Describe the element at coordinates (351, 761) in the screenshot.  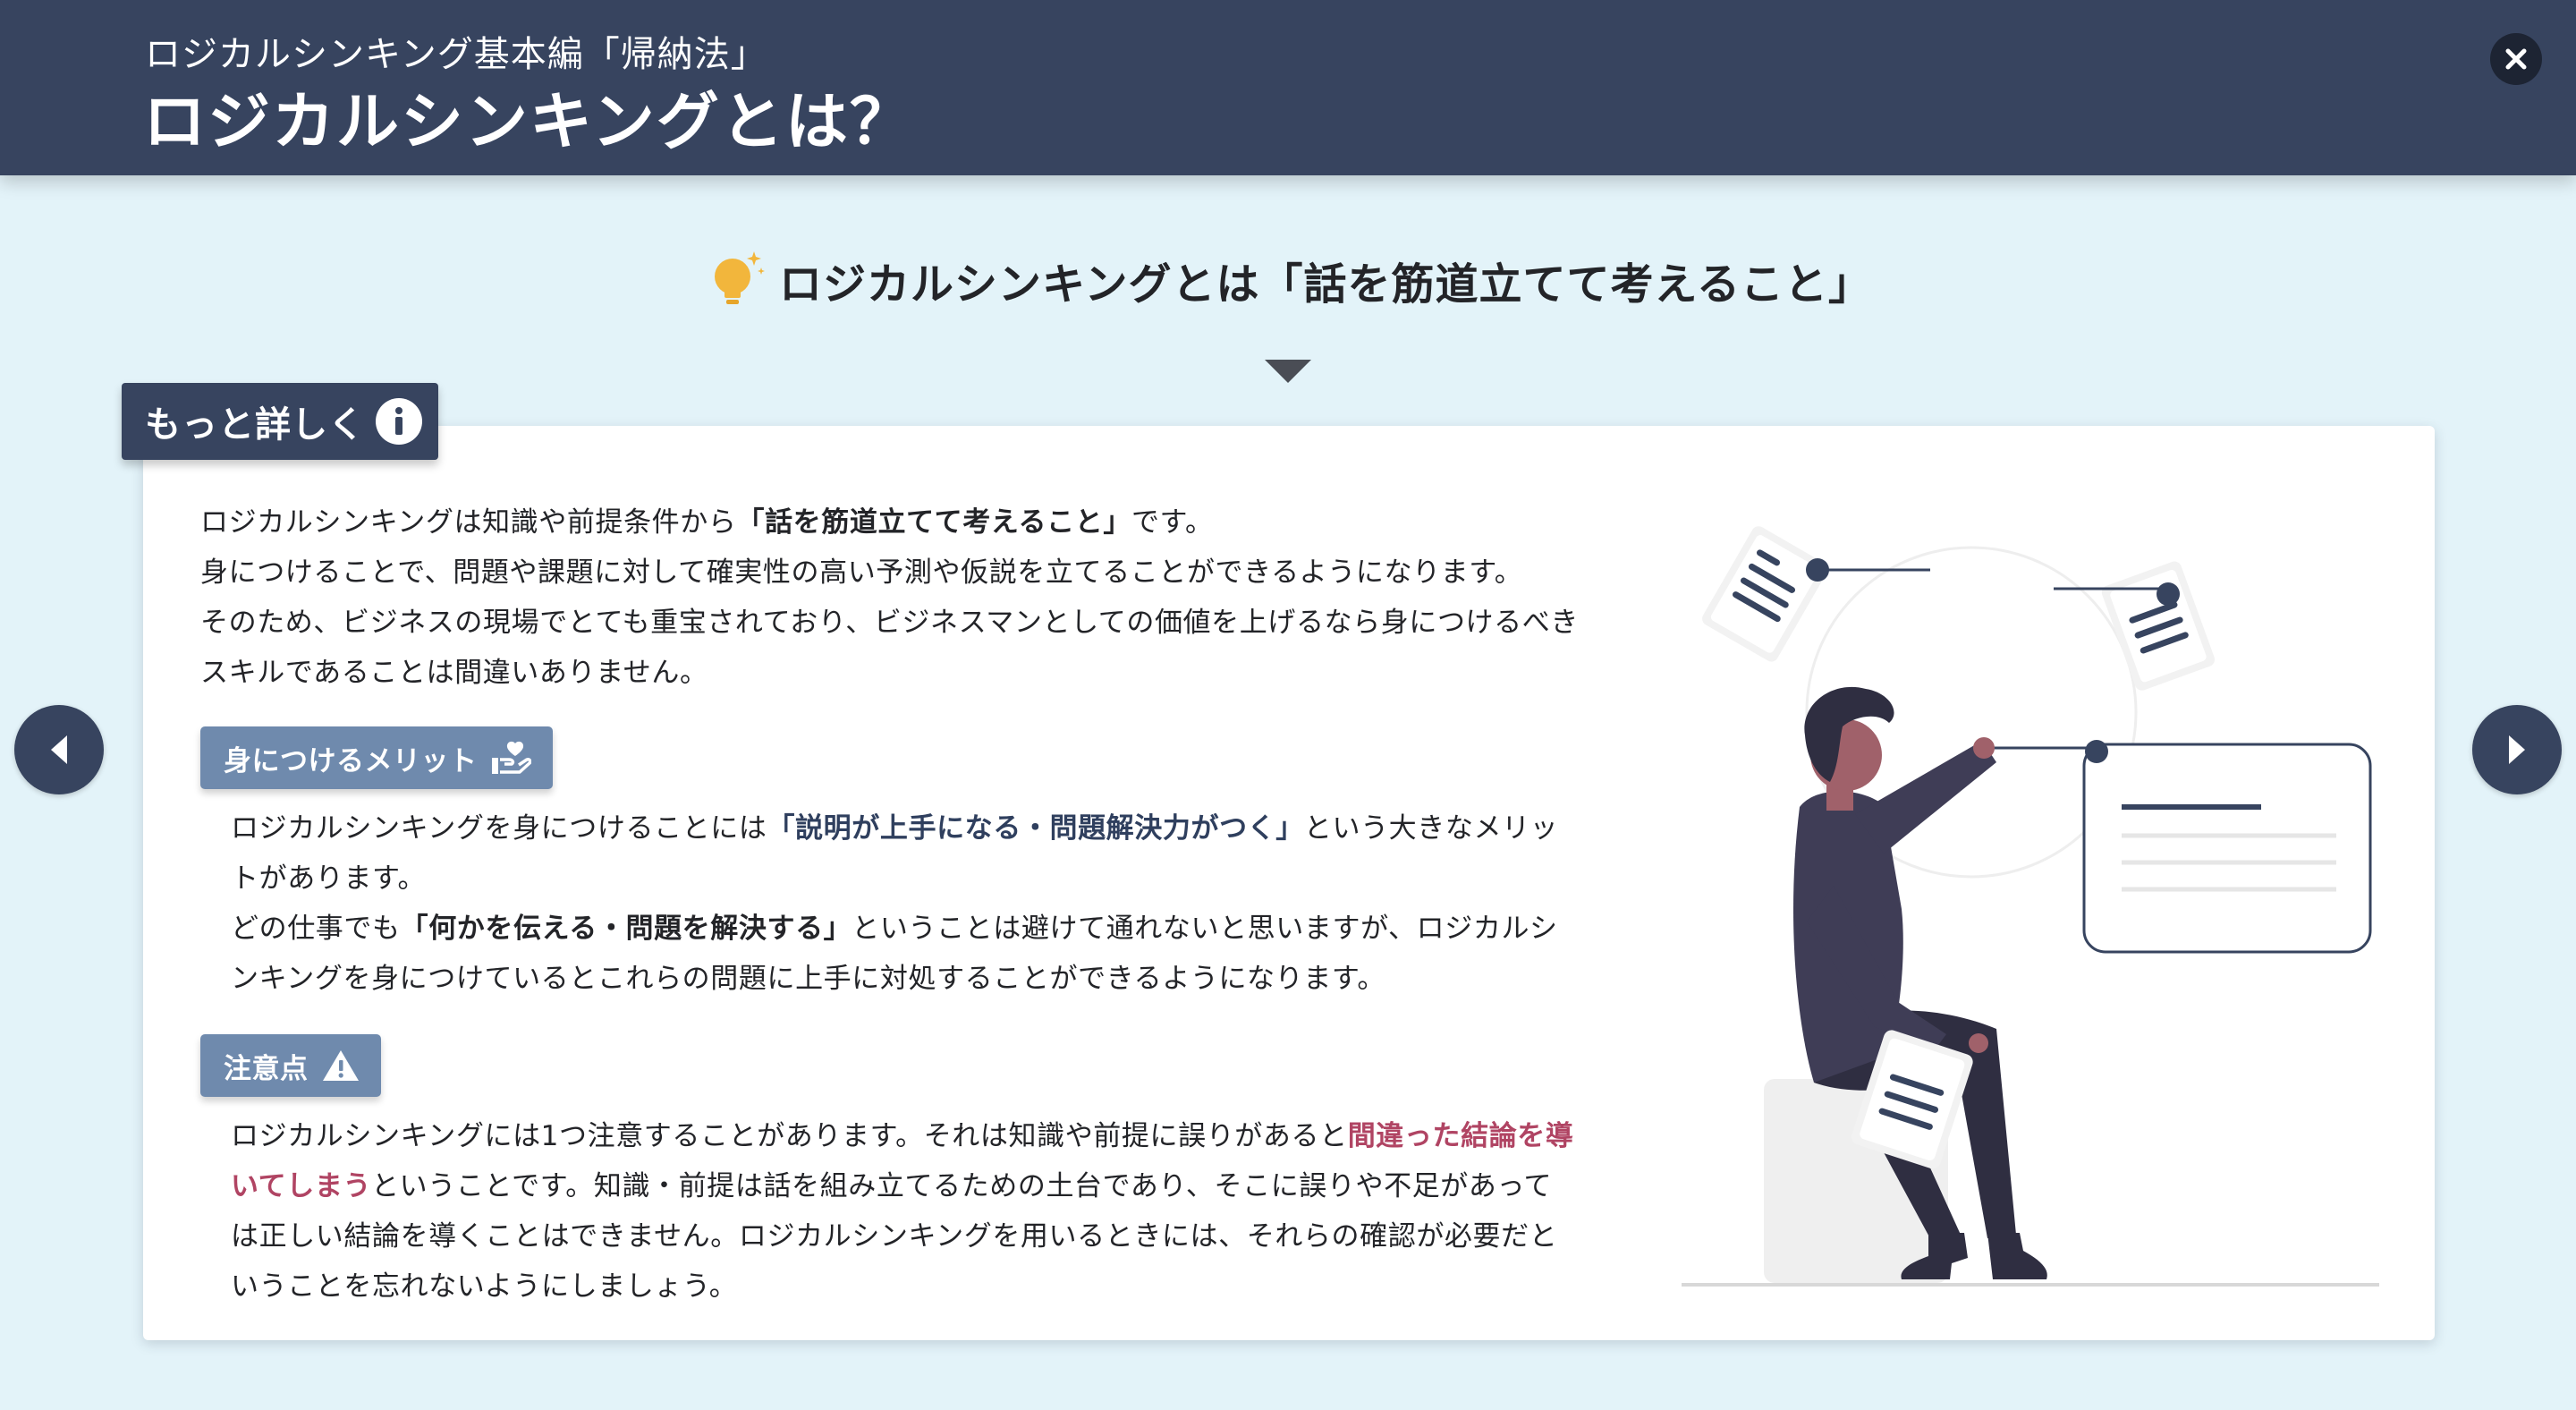
I see `merit-badge-label: 身につけるメリット` at that location.